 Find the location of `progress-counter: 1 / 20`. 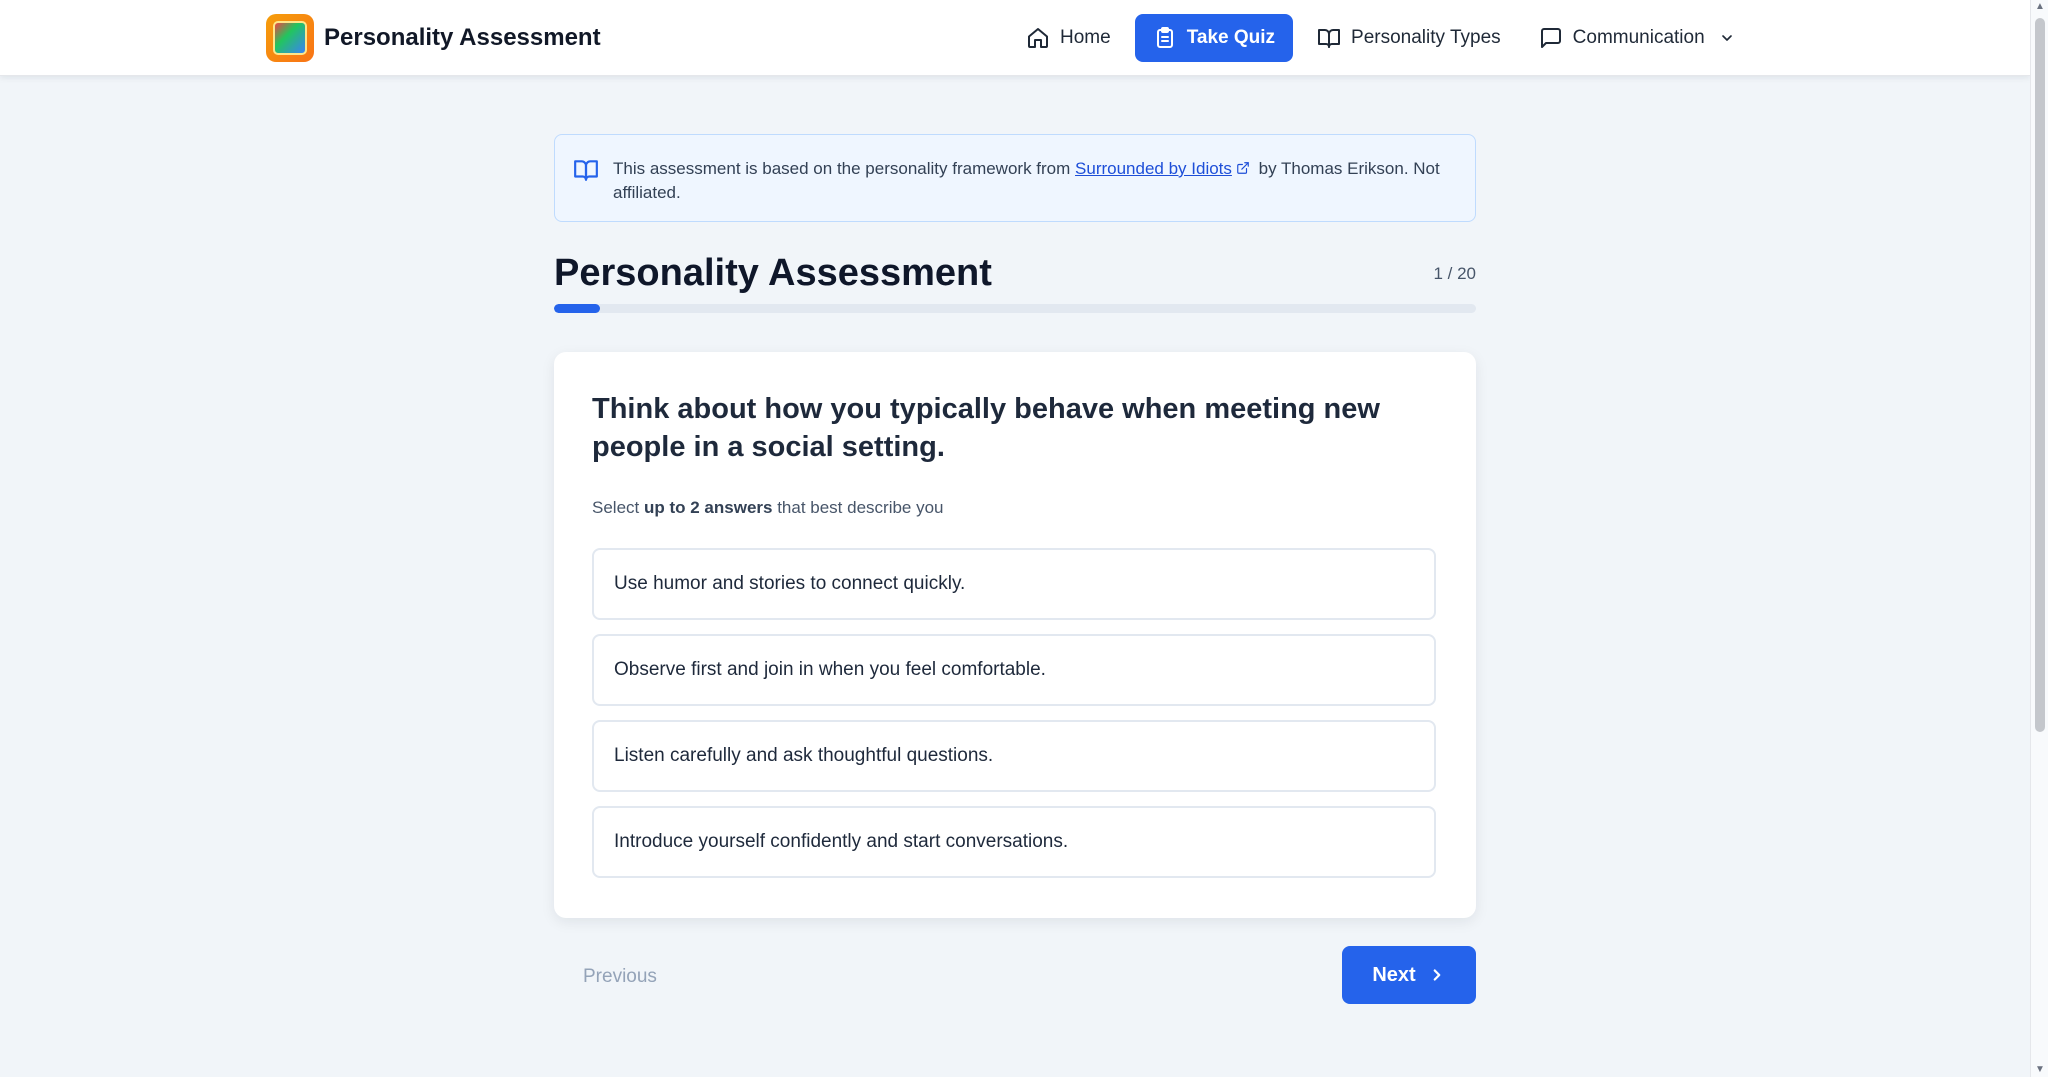

progress-counter: 1 / 20 is located at coordinates (1454, 273).